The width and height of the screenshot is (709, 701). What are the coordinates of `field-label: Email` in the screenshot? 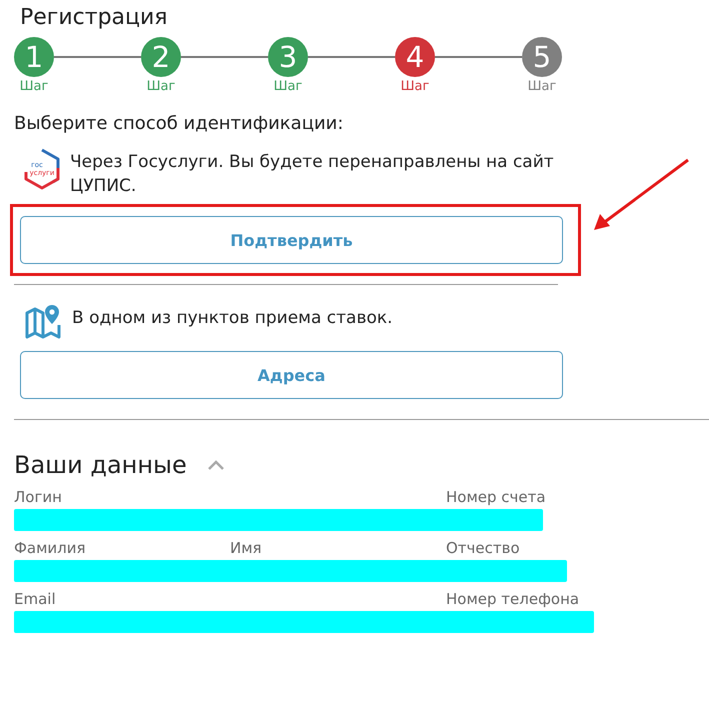 It's located at (35, 599).